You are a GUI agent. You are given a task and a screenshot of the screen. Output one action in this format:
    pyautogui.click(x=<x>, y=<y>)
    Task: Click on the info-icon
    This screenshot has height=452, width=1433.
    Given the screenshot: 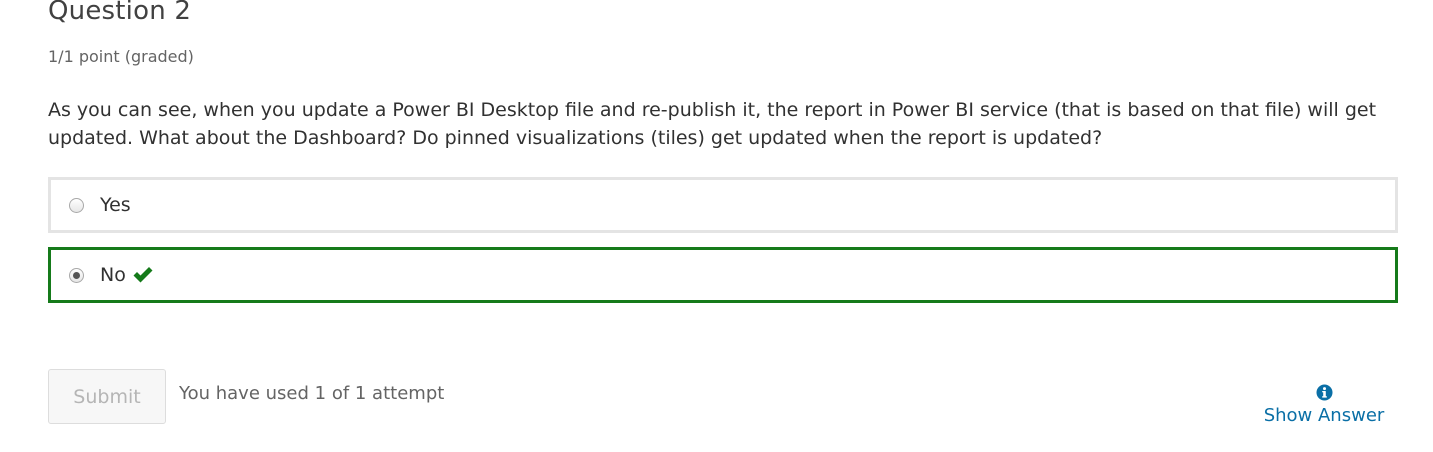 What is the action you would take?
    pyautogui.click(x=1324, y=392)
    